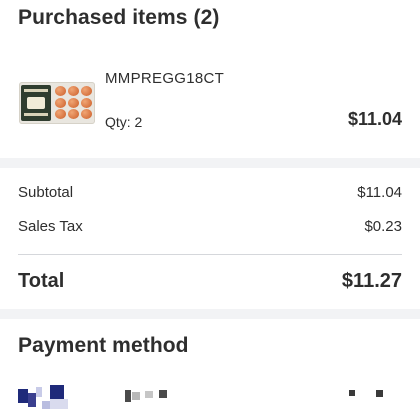 The image size is (420, 420). I want to click on item-name: MMPREGG18CT, so click(164, 78).